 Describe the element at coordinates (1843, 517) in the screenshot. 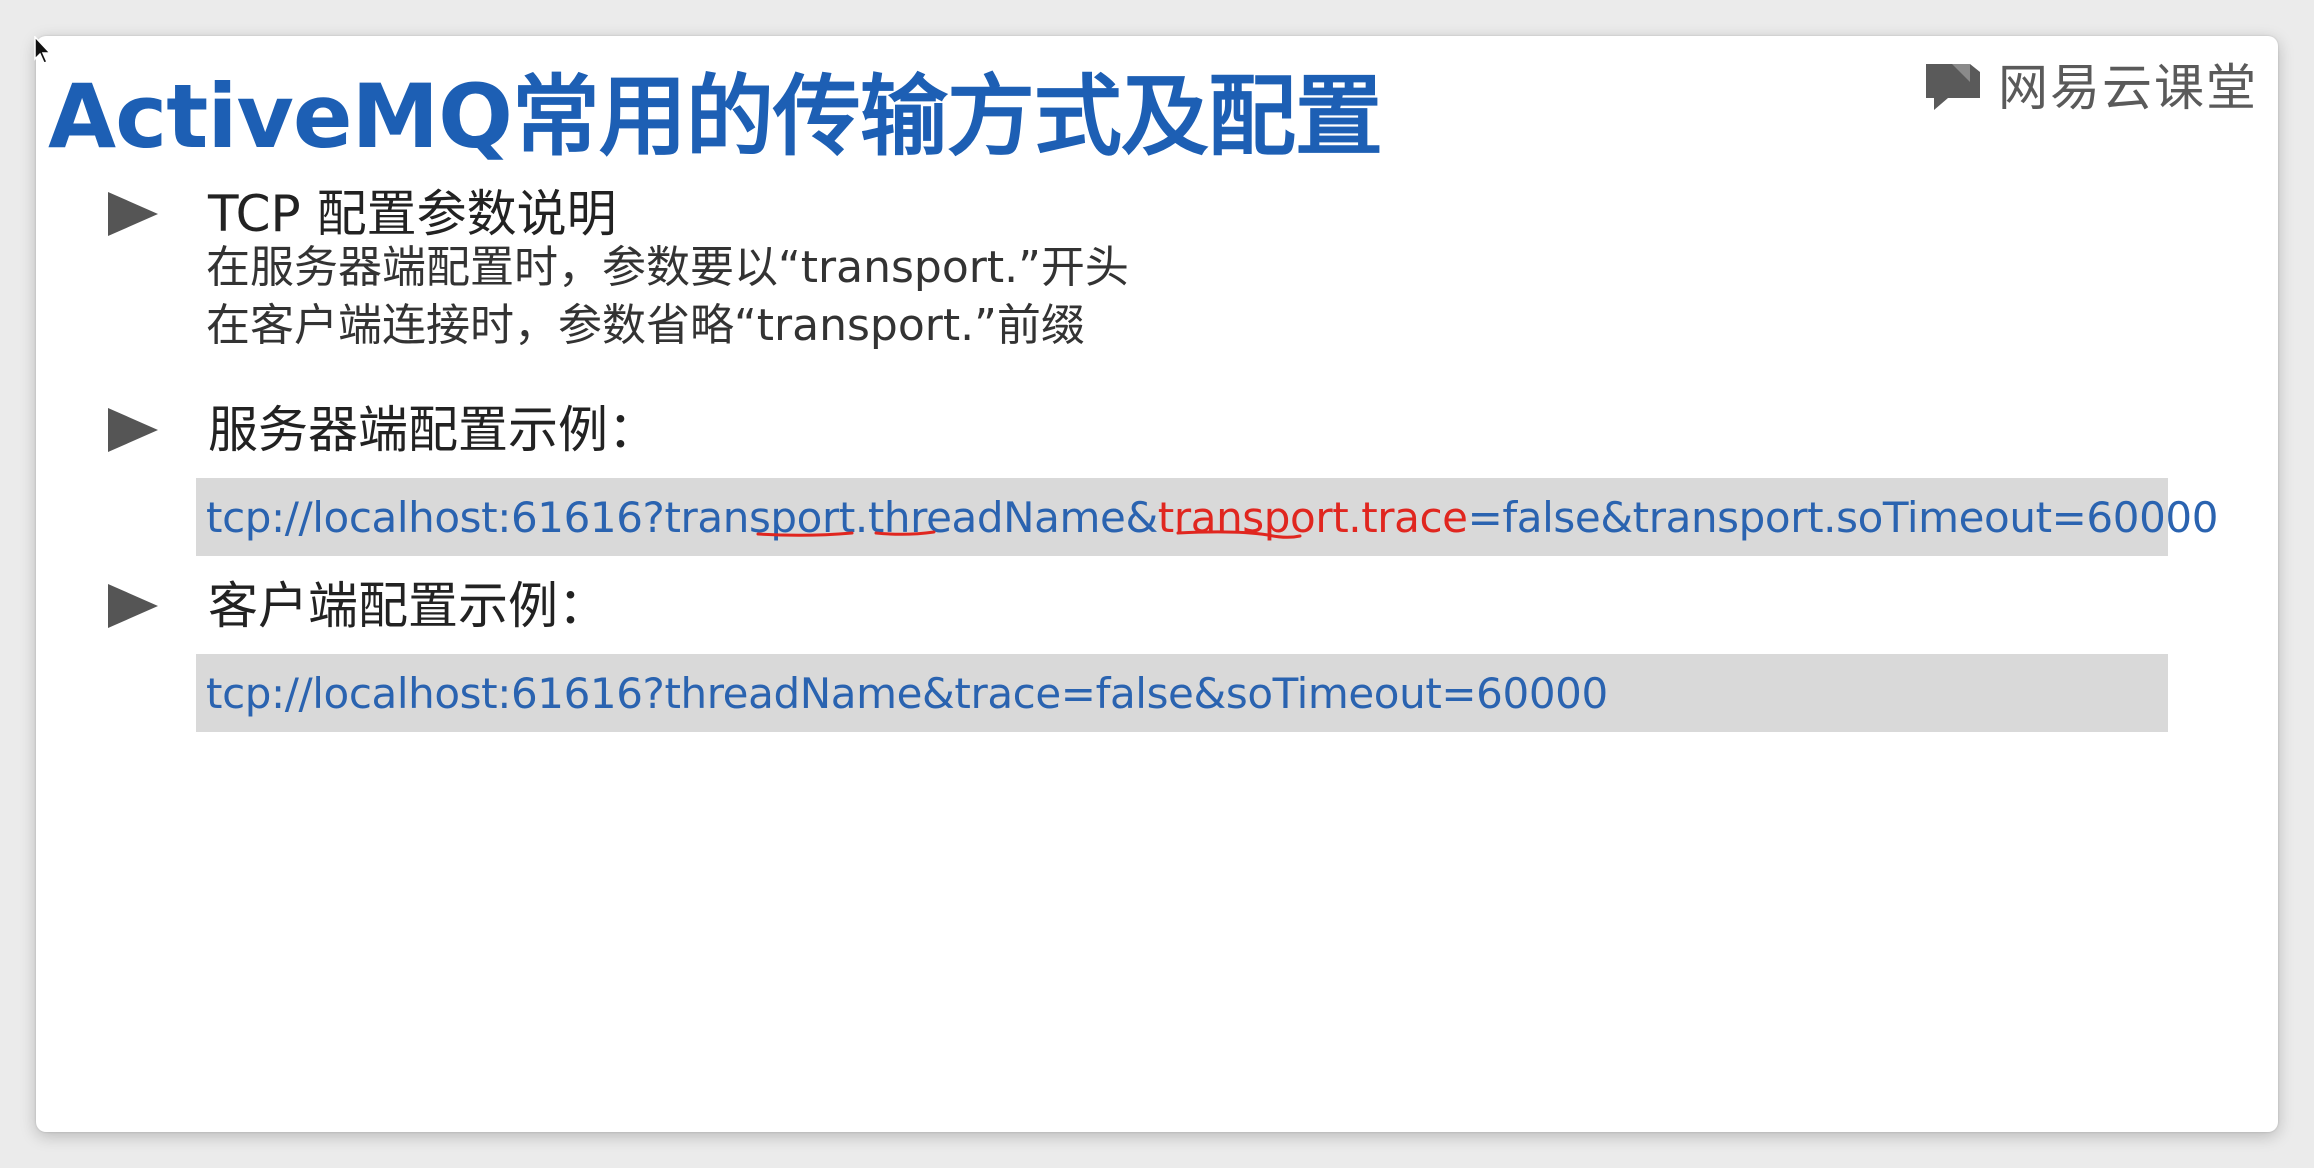

I see `server-url-part-3: =false&transport.soTimeout=60000` at that location.